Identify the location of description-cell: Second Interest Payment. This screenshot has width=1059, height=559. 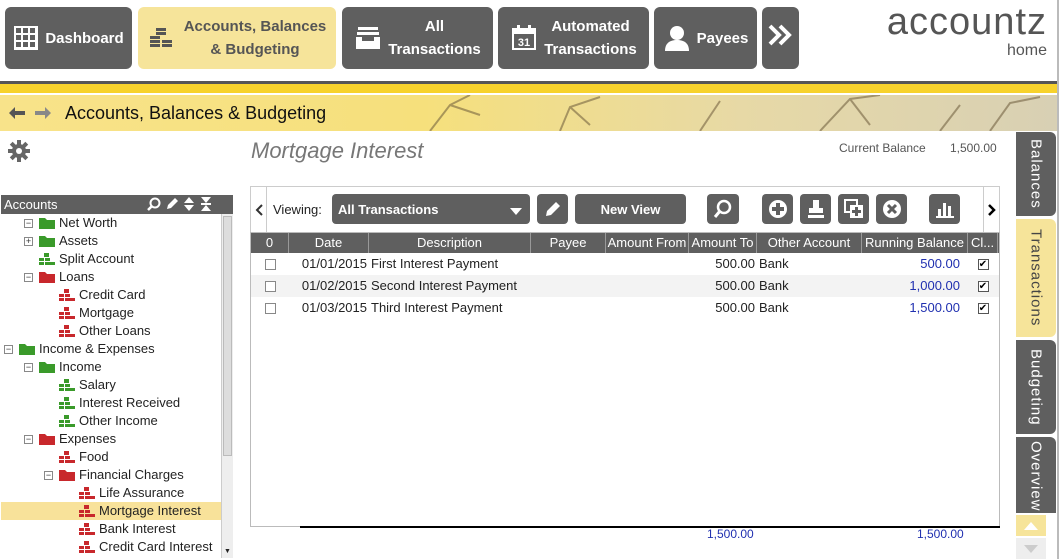
(444, 285).